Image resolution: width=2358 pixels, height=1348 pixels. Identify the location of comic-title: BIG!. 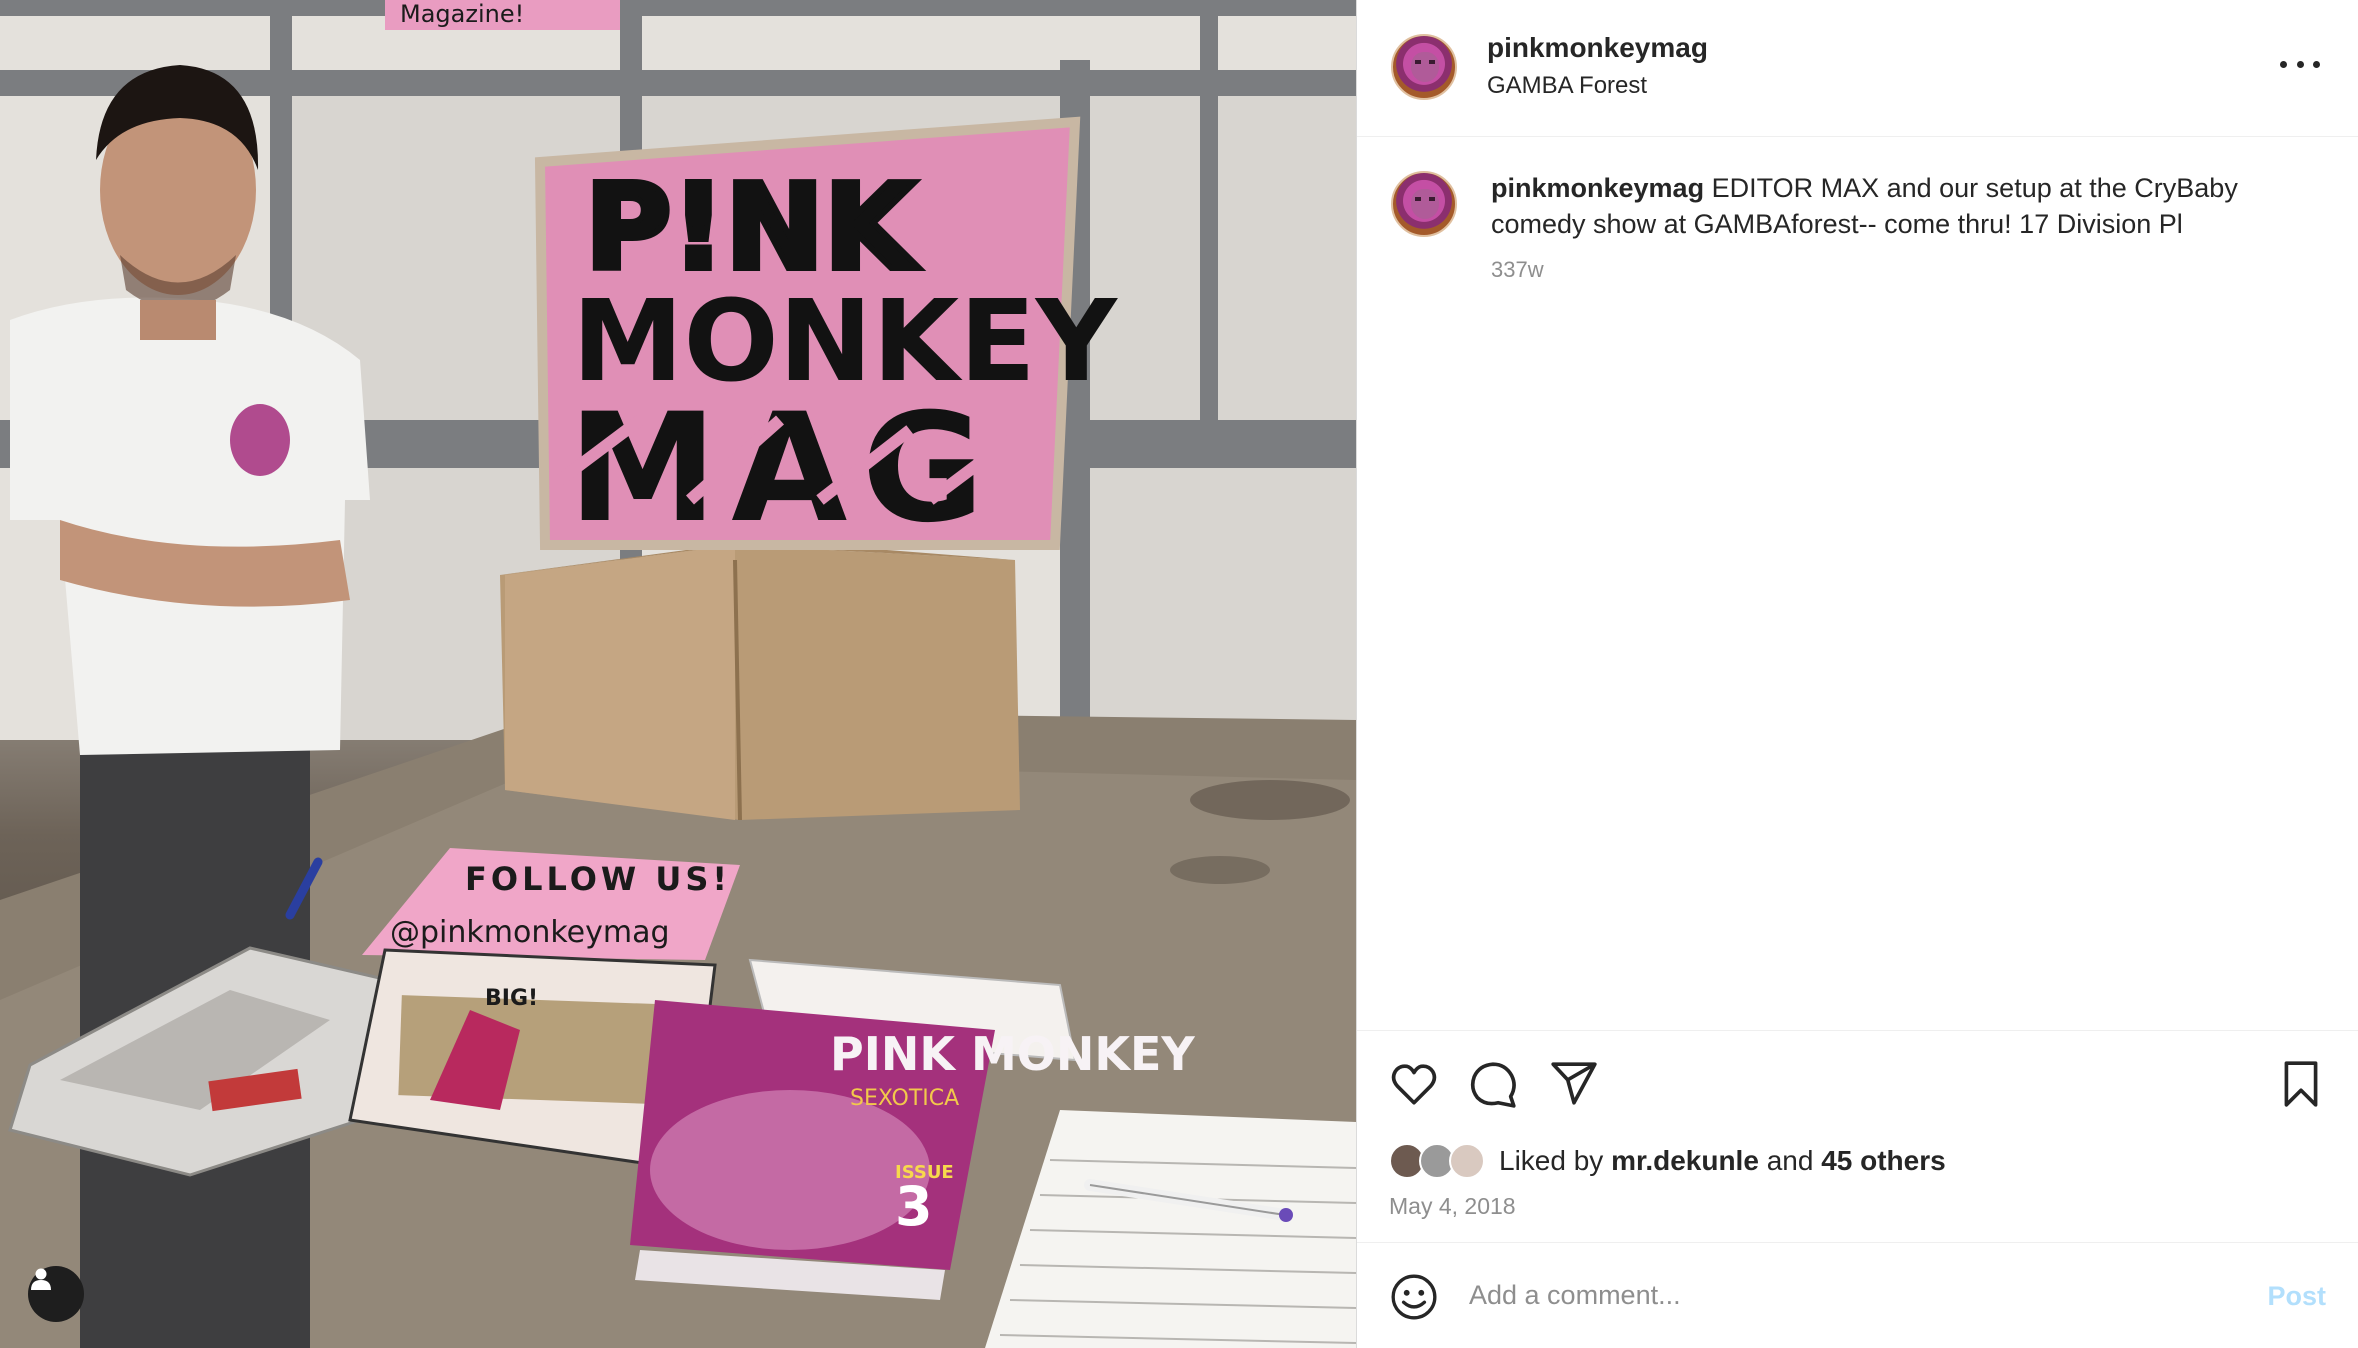
(511, 998).